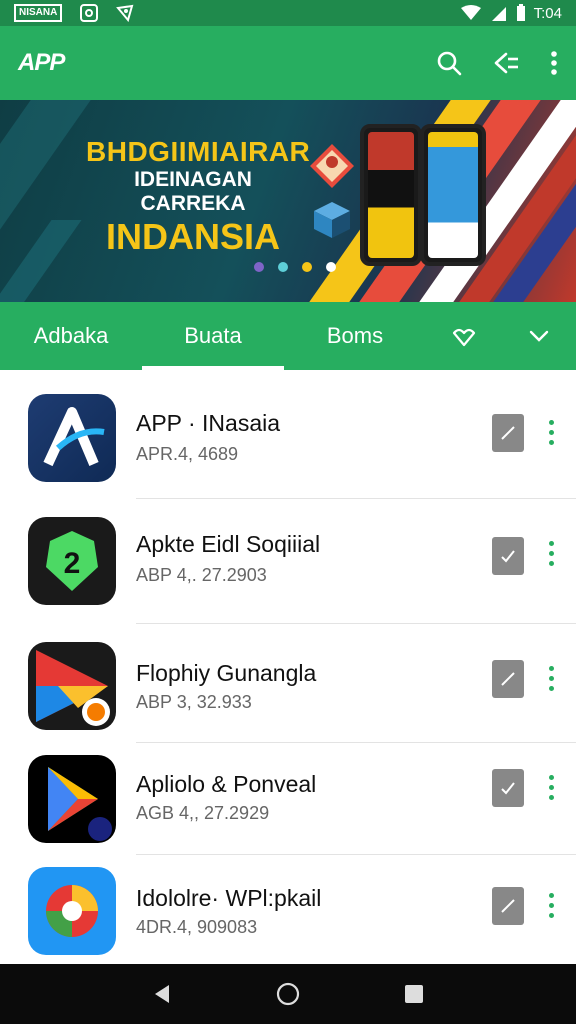 The height and width of the screenshot is (1024, 576). What do you see at coordinates (288, 805) in the screenshot?
I see `list-item: Apliolo & Ponveal AGB 4,, 27.2929` at bounding box center [288, 805].